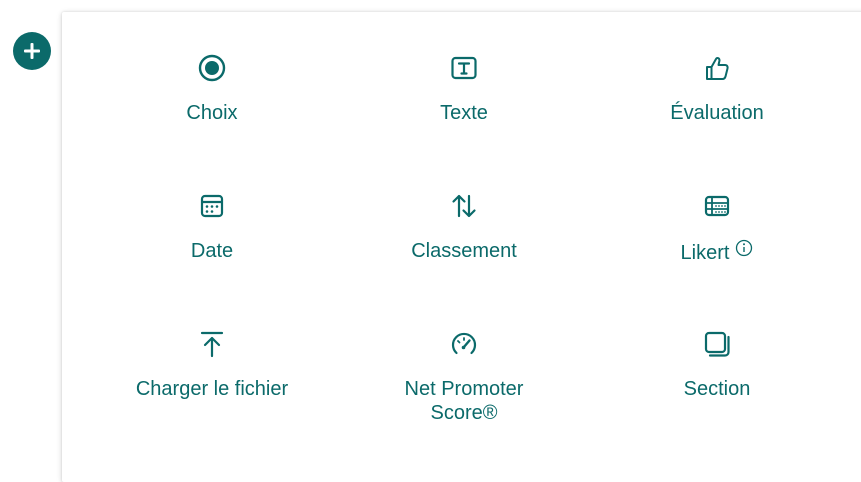  What do you see at coordinates (464, 206) in the screenshot?
I see `sort-arrows-icon` at bounding box center [464, 206].